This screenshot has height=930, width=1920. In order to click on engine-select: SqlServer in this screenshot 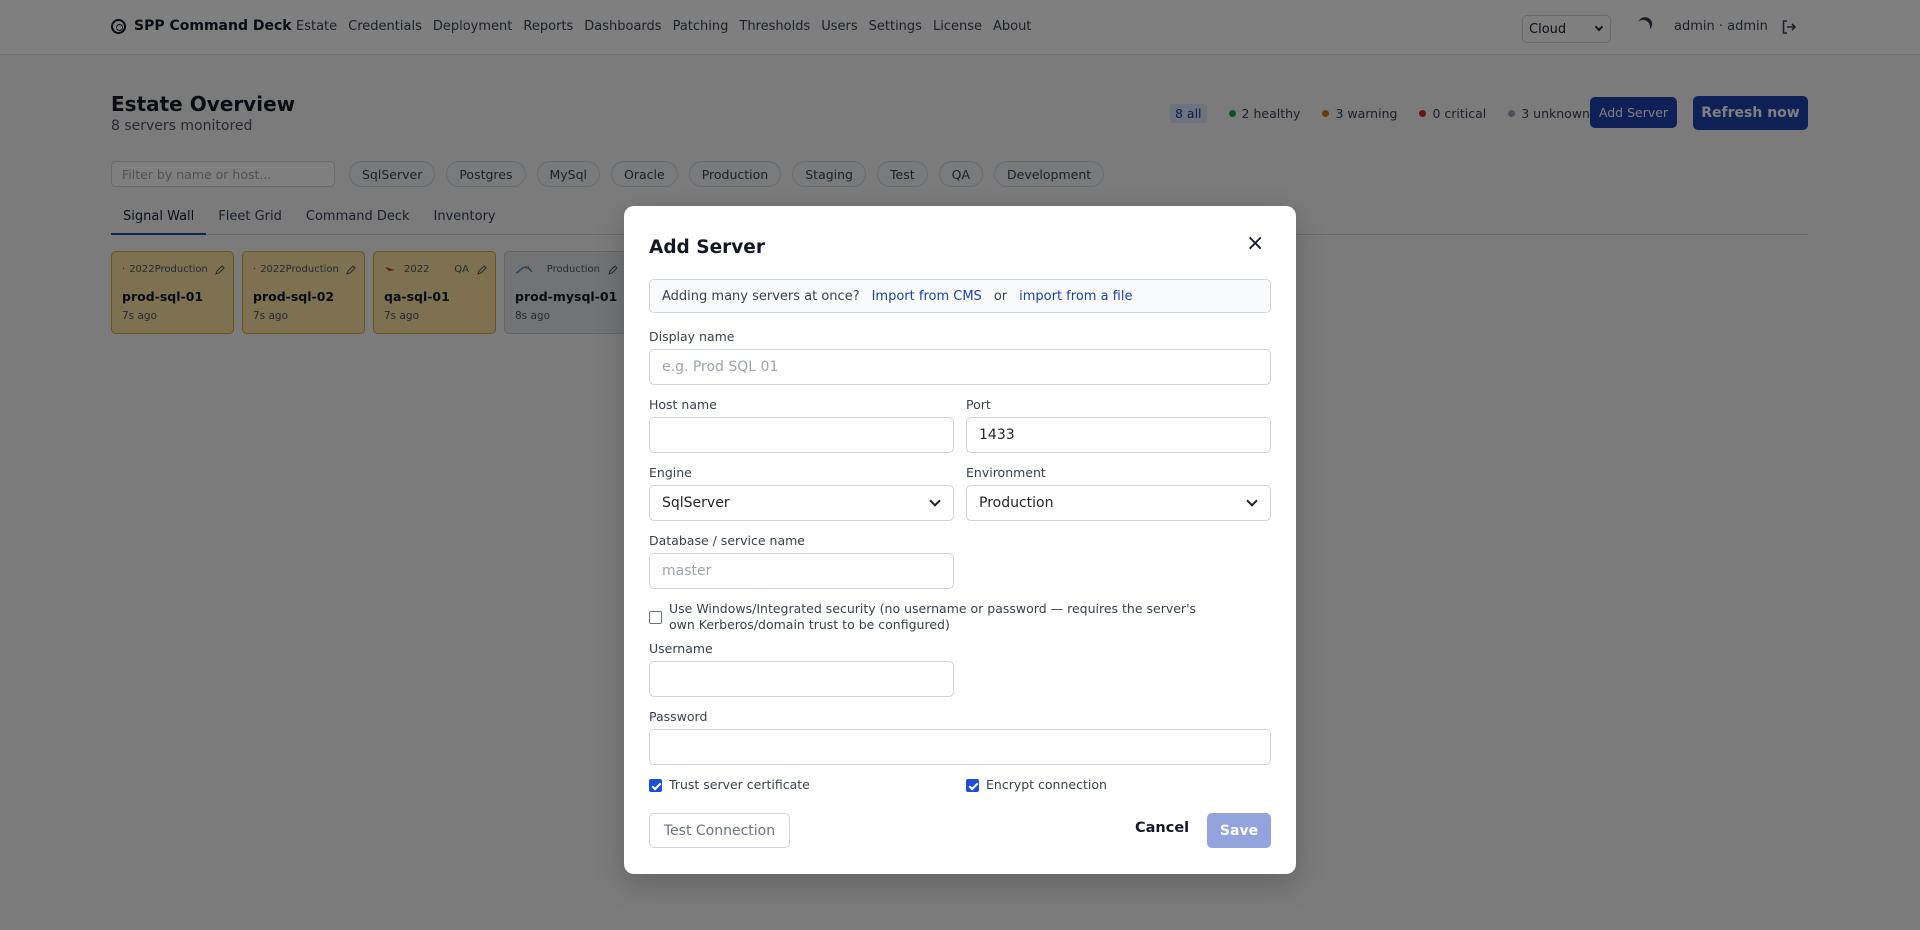, I will do `click(801, 503)`.